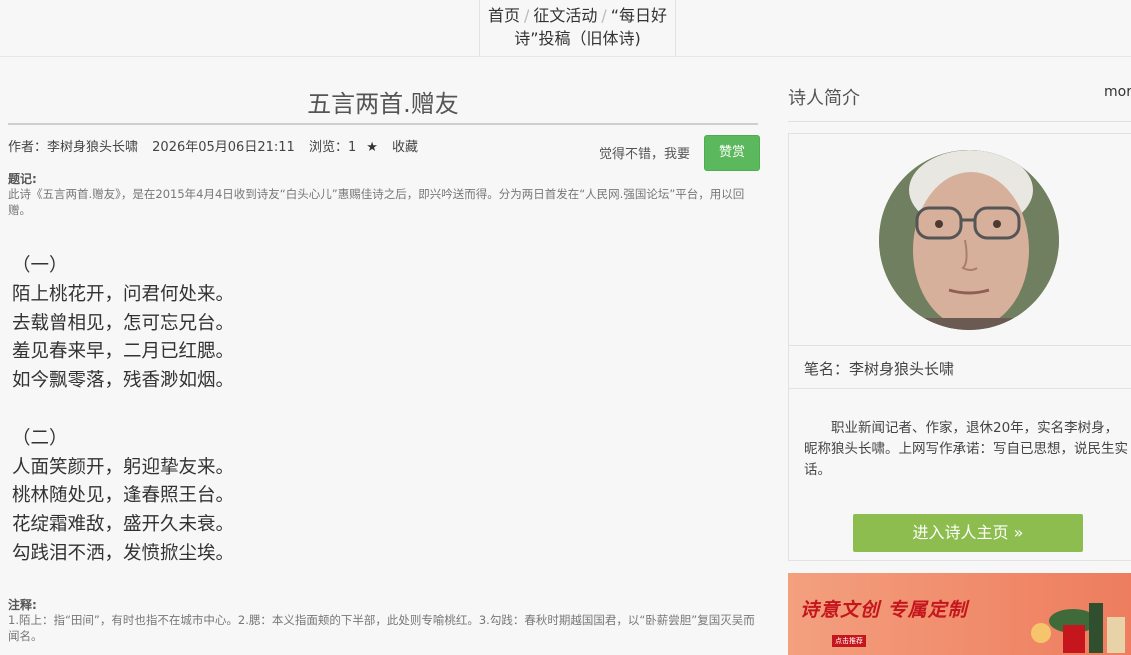 This screenshot has height=655, width=1131. I want to click on avatar, so click(969, 240).